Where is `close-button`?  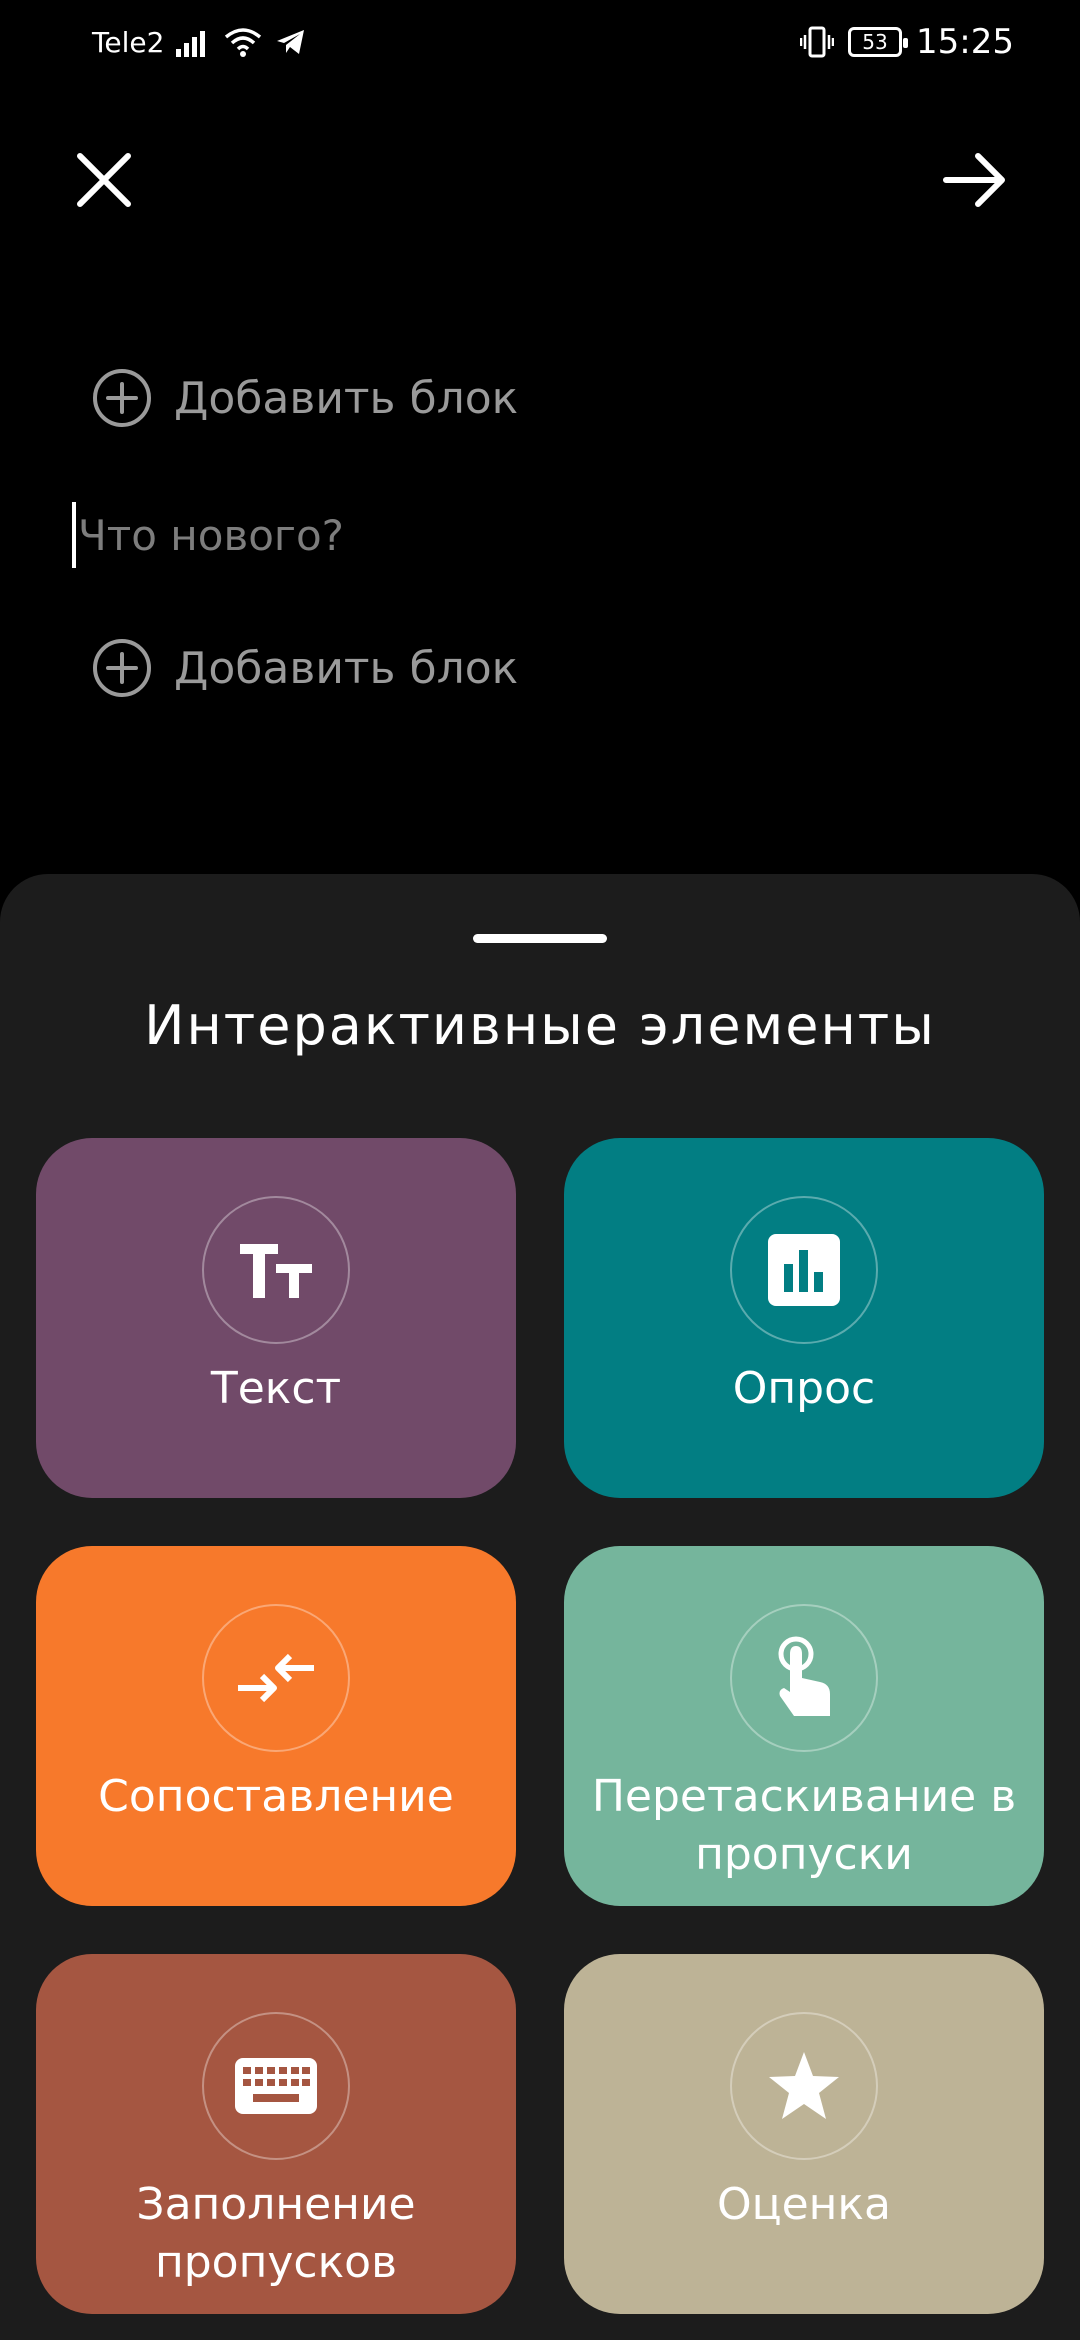
close-button is located at coordinates (104, 180).